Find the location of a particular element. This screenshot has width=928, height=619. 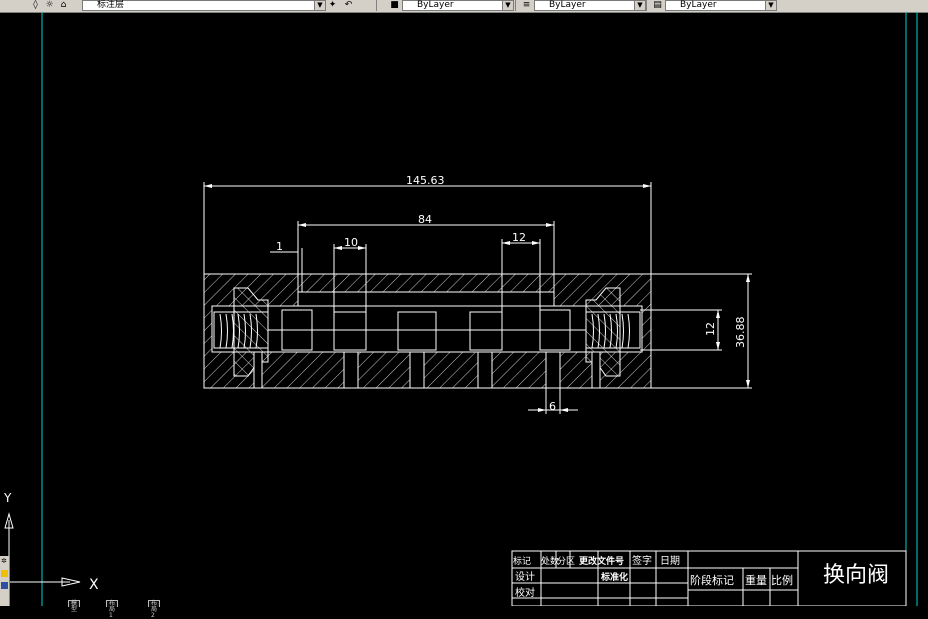

tb-weight: 重量 is located at coordinates (756, 580).